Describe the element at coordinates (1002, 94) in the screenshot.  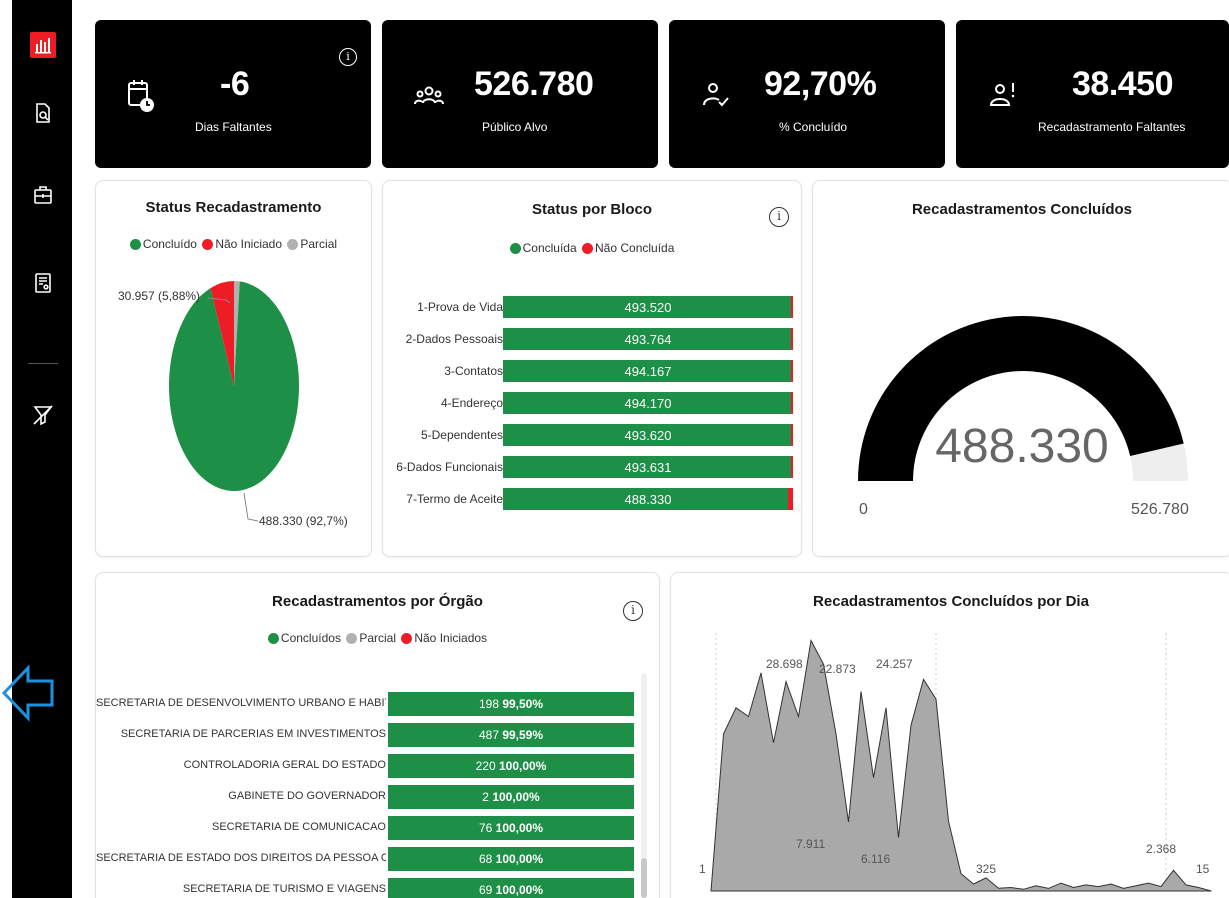
I see `user-alert-icon` at that location.